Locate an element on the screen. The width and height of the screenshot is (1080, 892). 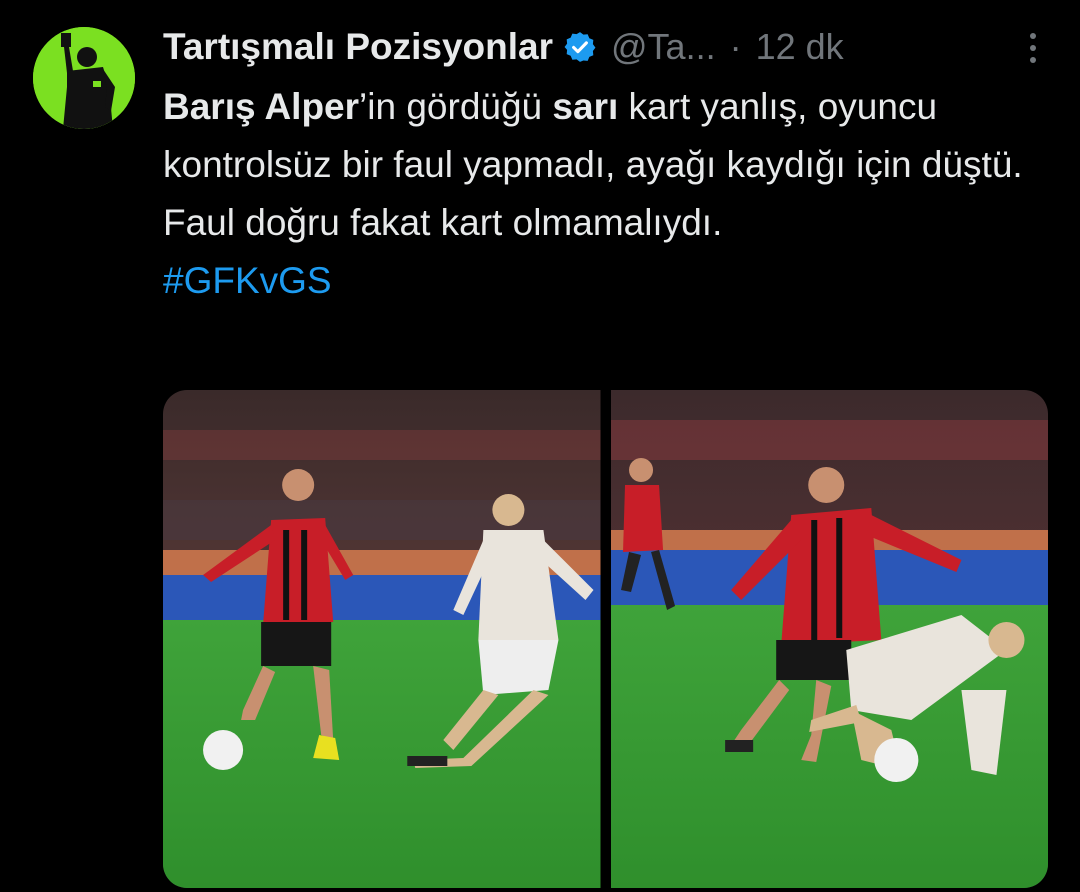
verified-badge-icon is located at coordinates (580, 47).